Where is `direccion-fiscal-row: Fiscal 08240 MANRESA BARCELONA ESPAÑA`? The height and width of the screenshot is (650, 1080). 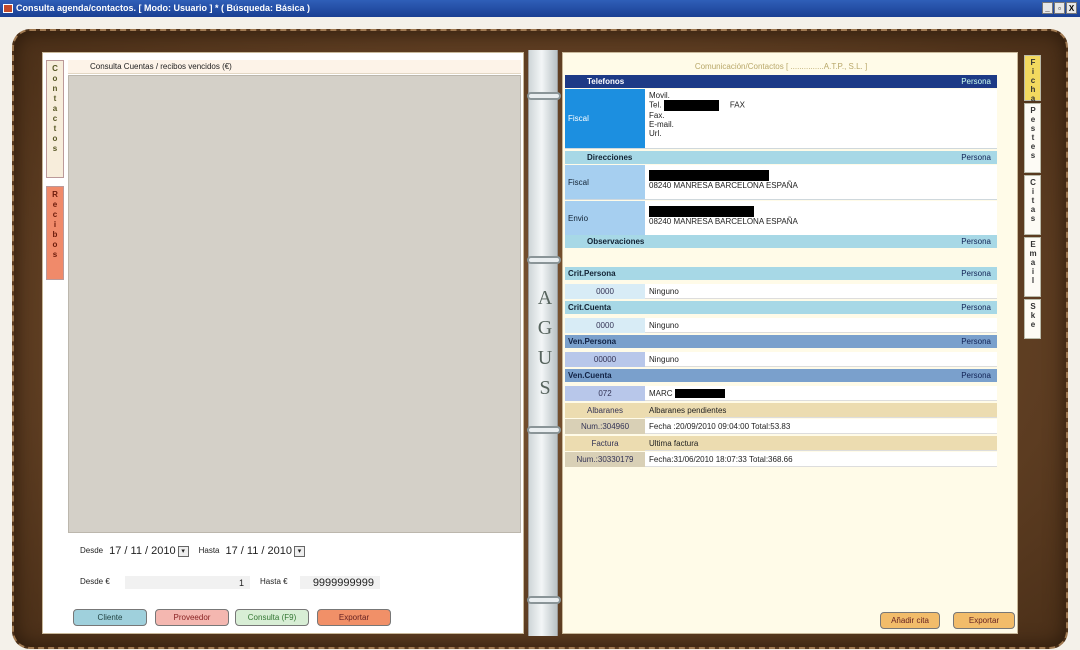 direccion-fiscal-row: Fiscal 08240 MANRESA BARCELONA ESPAÑA is located at coordinates (781, 182).